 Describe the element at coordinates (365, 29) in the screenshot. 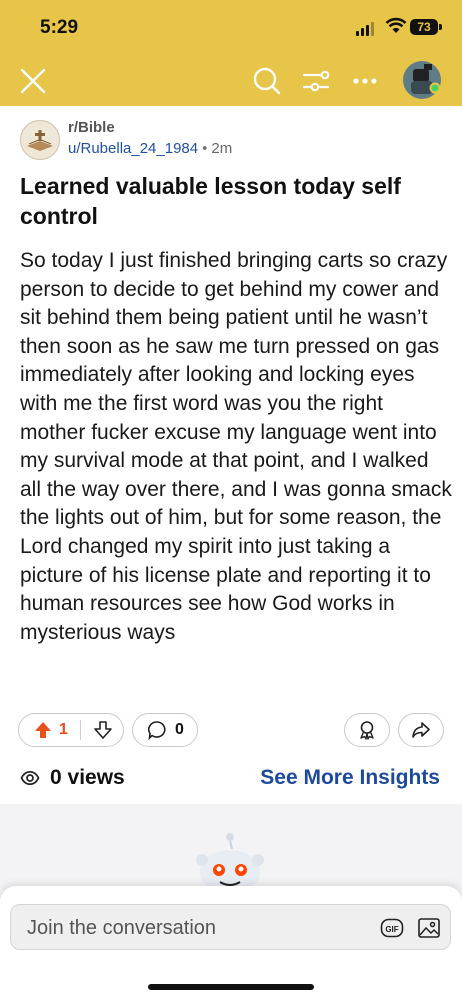

I see `cellular-signal-icon` at that location.